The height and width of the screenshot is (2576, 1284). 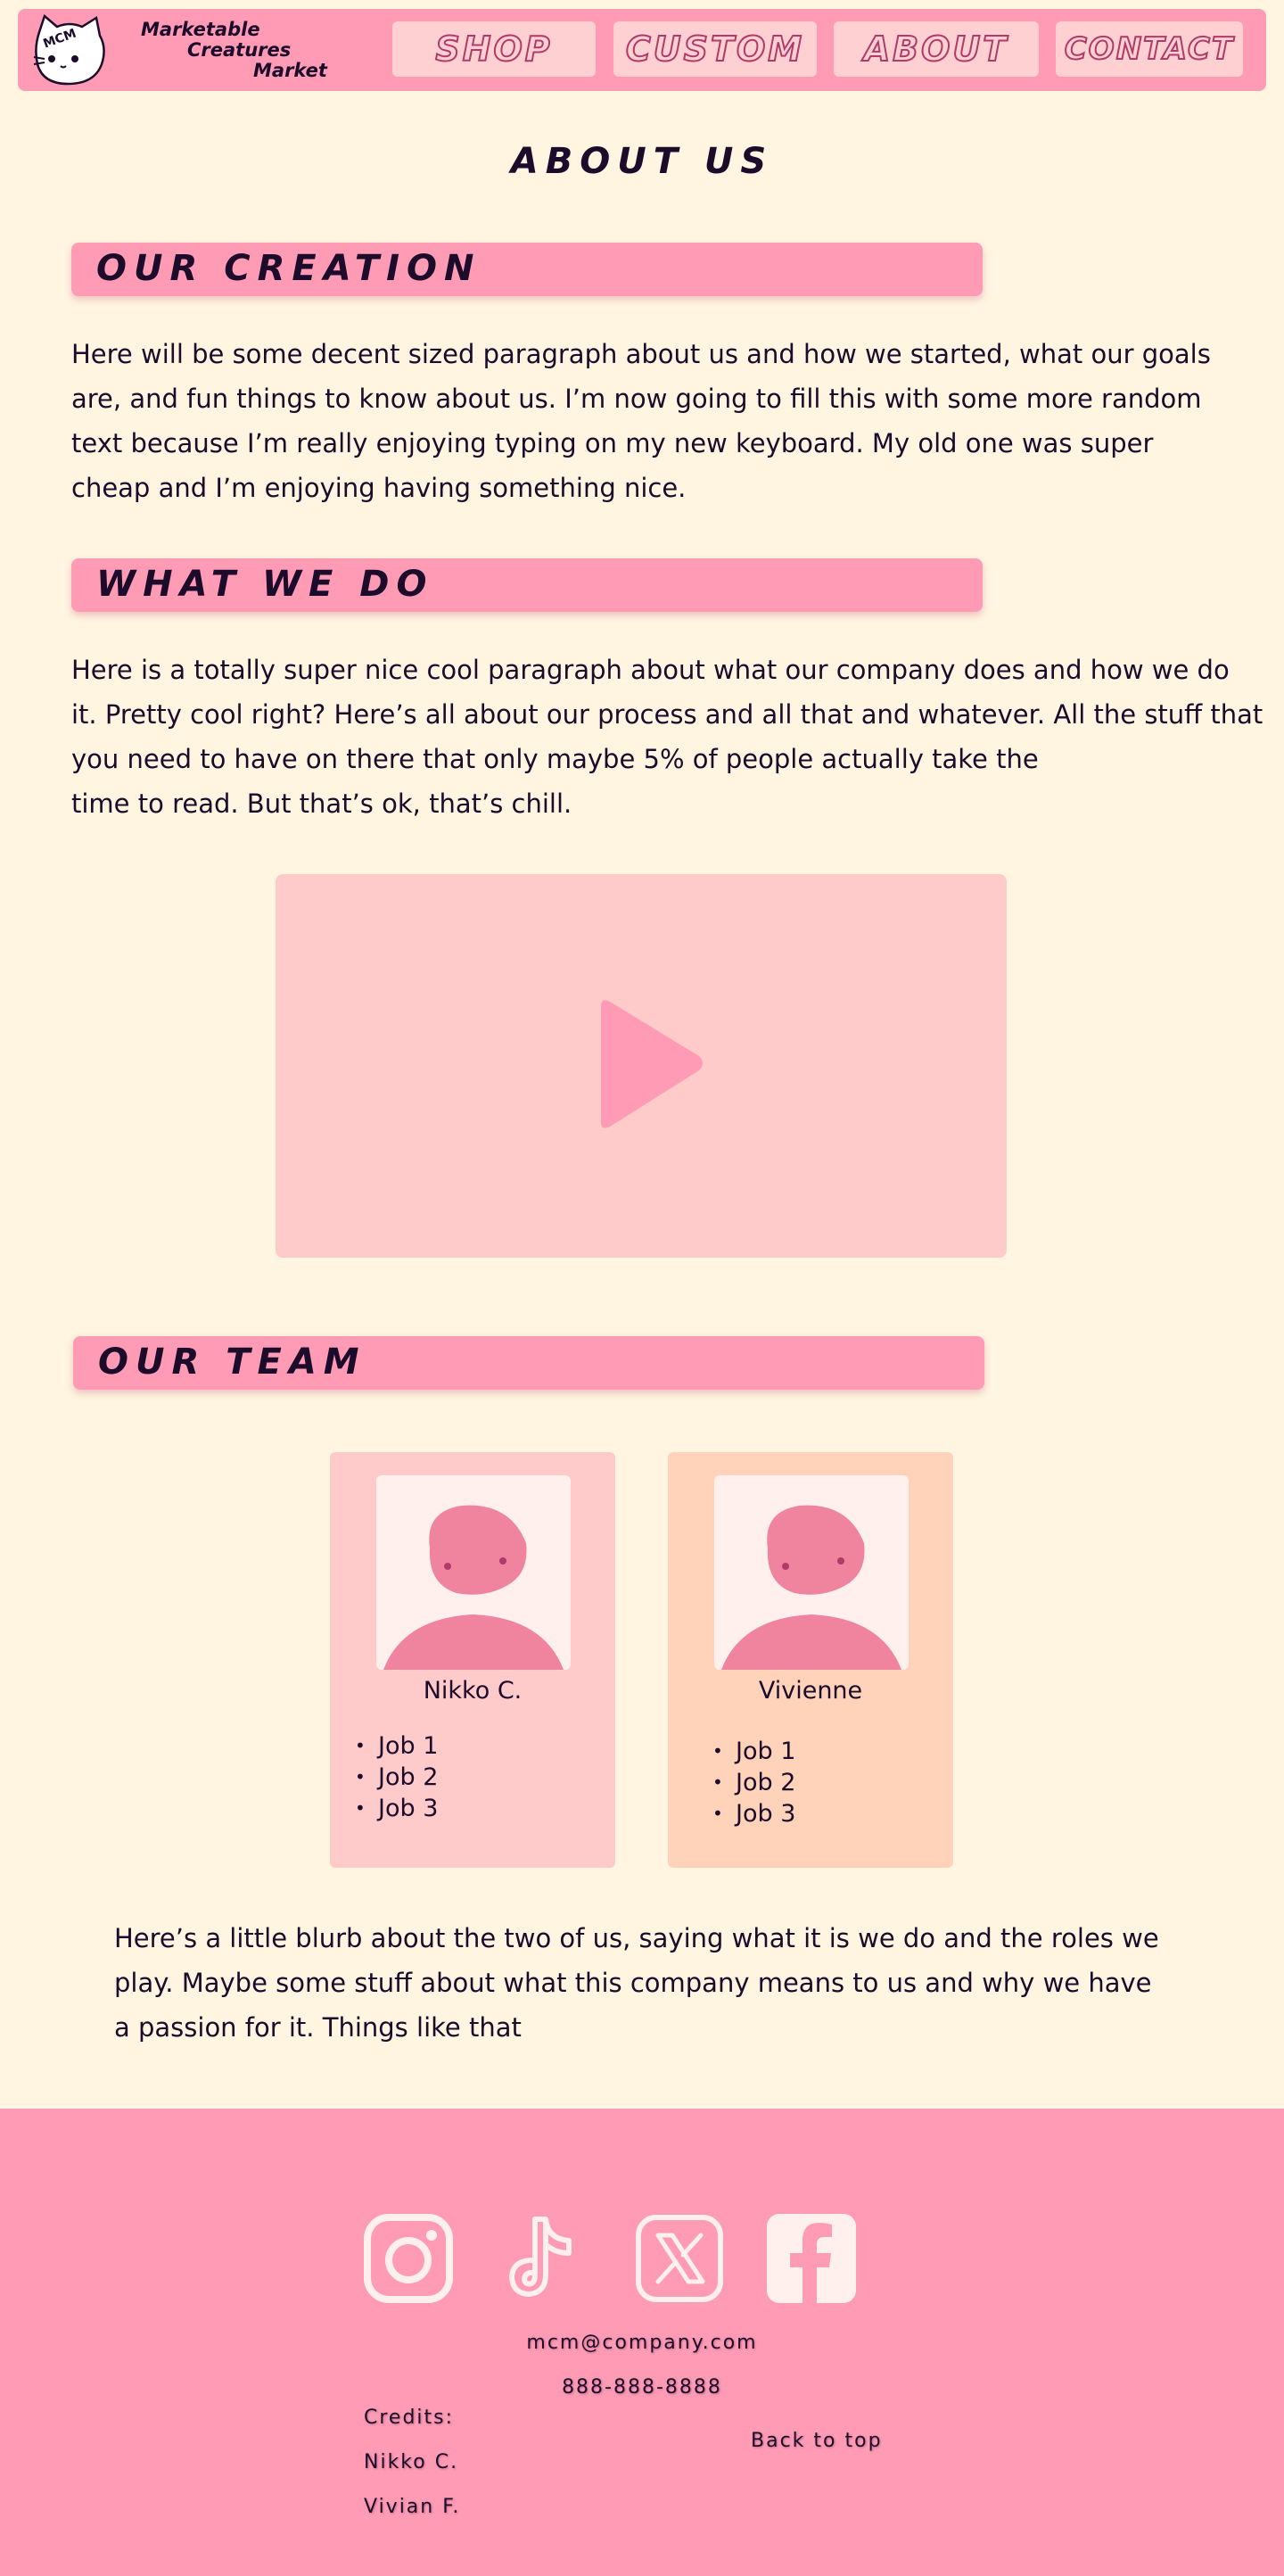 What do you see at coordinates (411, 2462) in the screenshot?
I see `credit-name: Nikko C.` at bounding box center [411, 2462].